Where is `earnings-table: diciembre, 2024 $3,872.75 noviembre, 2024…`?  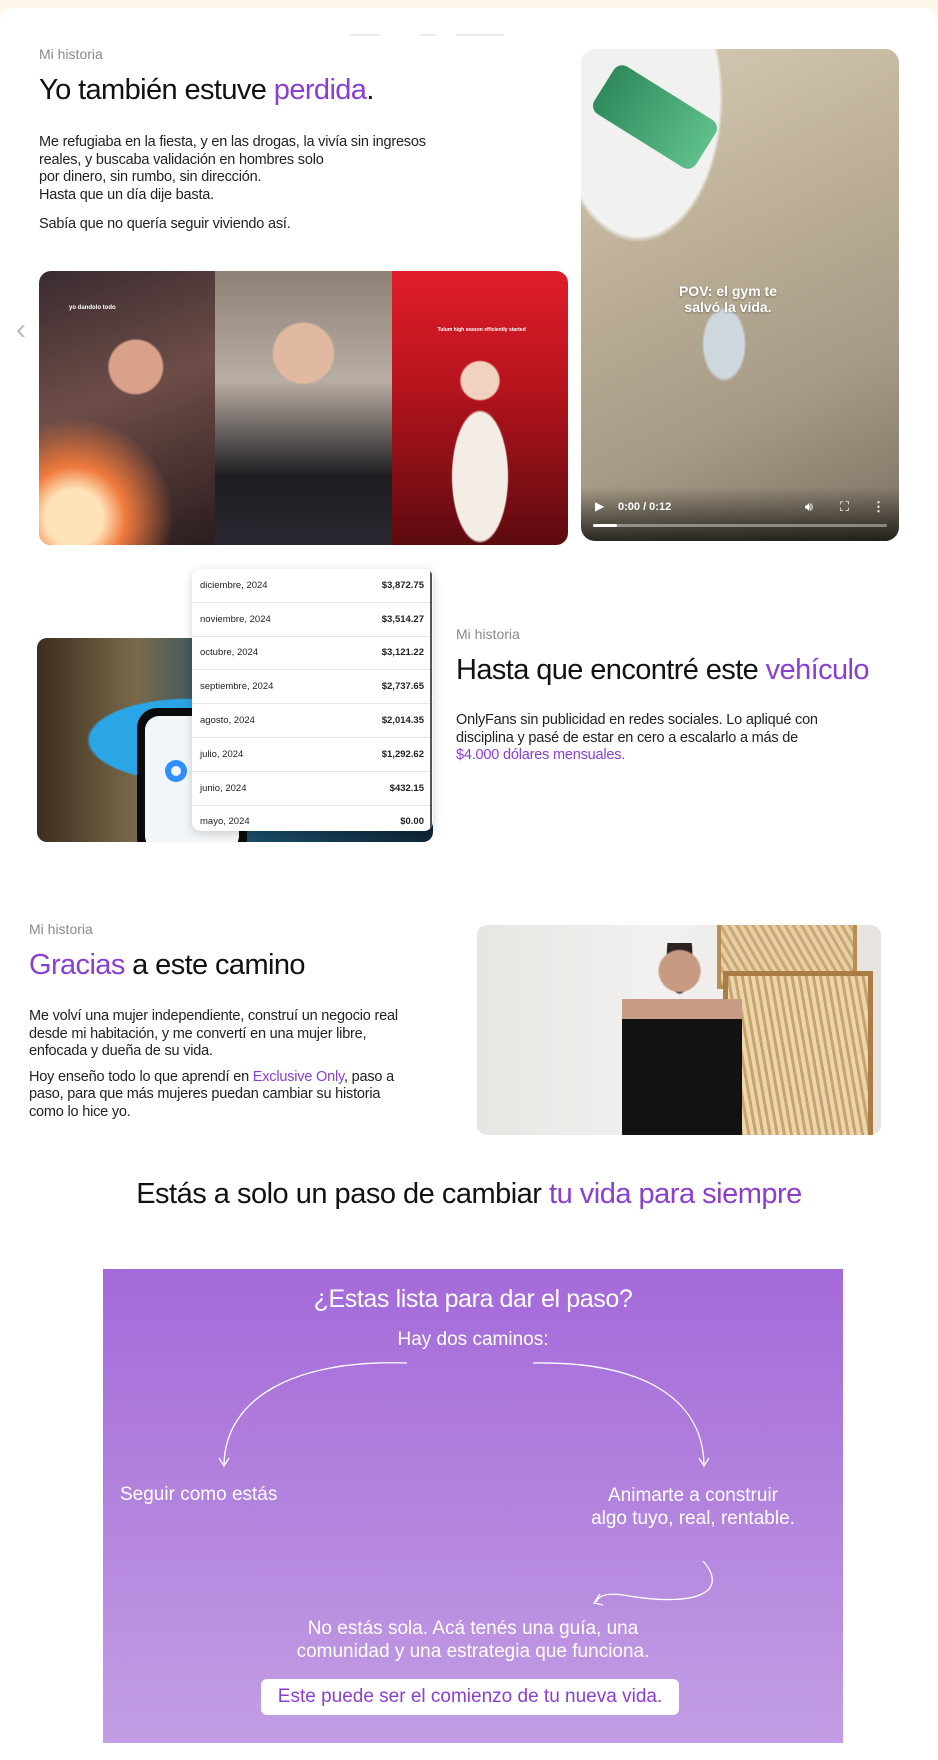 earnings-table: diciembre, 2024 $3,872.75 noviembre, 2024… is located at coordinates (312, 700).